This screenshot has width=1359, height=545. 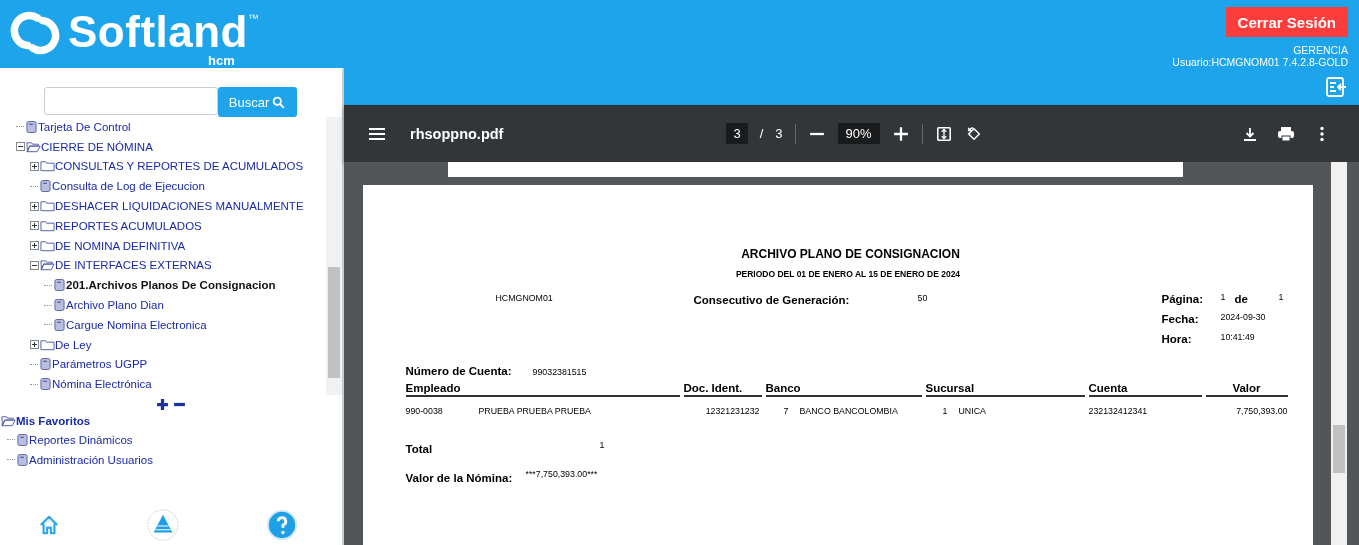 What do you see at coordinates (136, 324) in the screenshot?
I see `menu-item: Cargue Nomina Electronica` at bounding box center [136, 324].